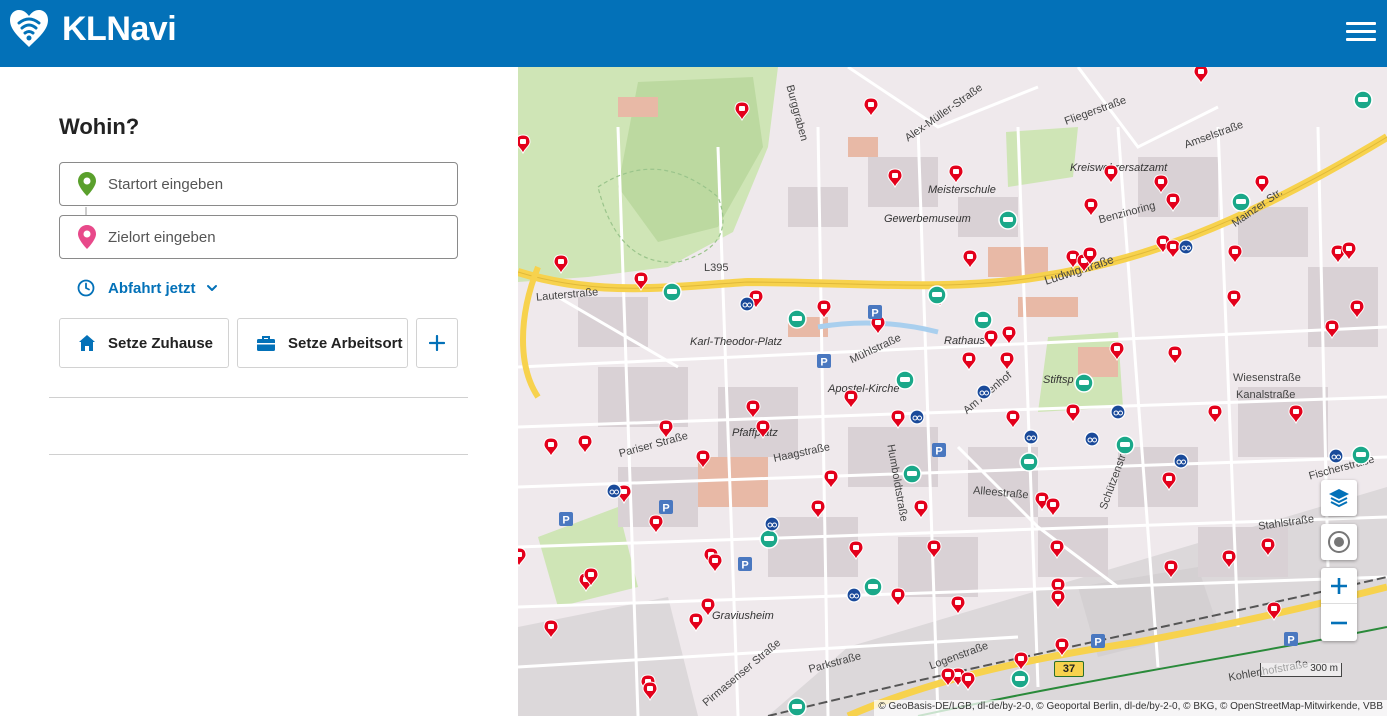 The image size is (1387, 716). I want to click on layers-button, so click(1339, 498).